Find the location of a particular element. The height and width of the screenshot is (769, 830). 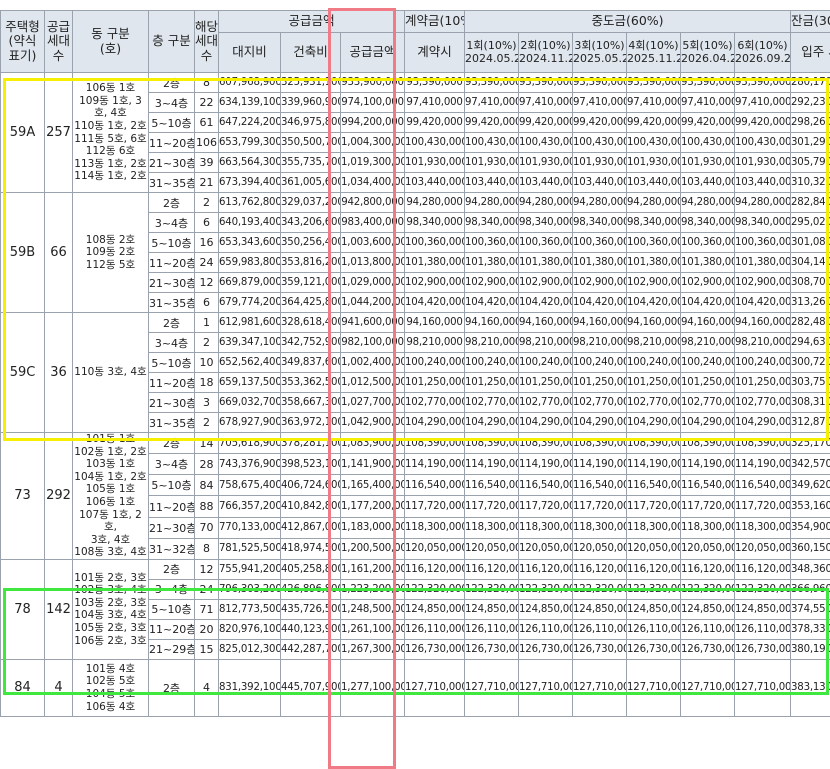

balance-cell: 282,480,000 is located at coordinates (810, 323).